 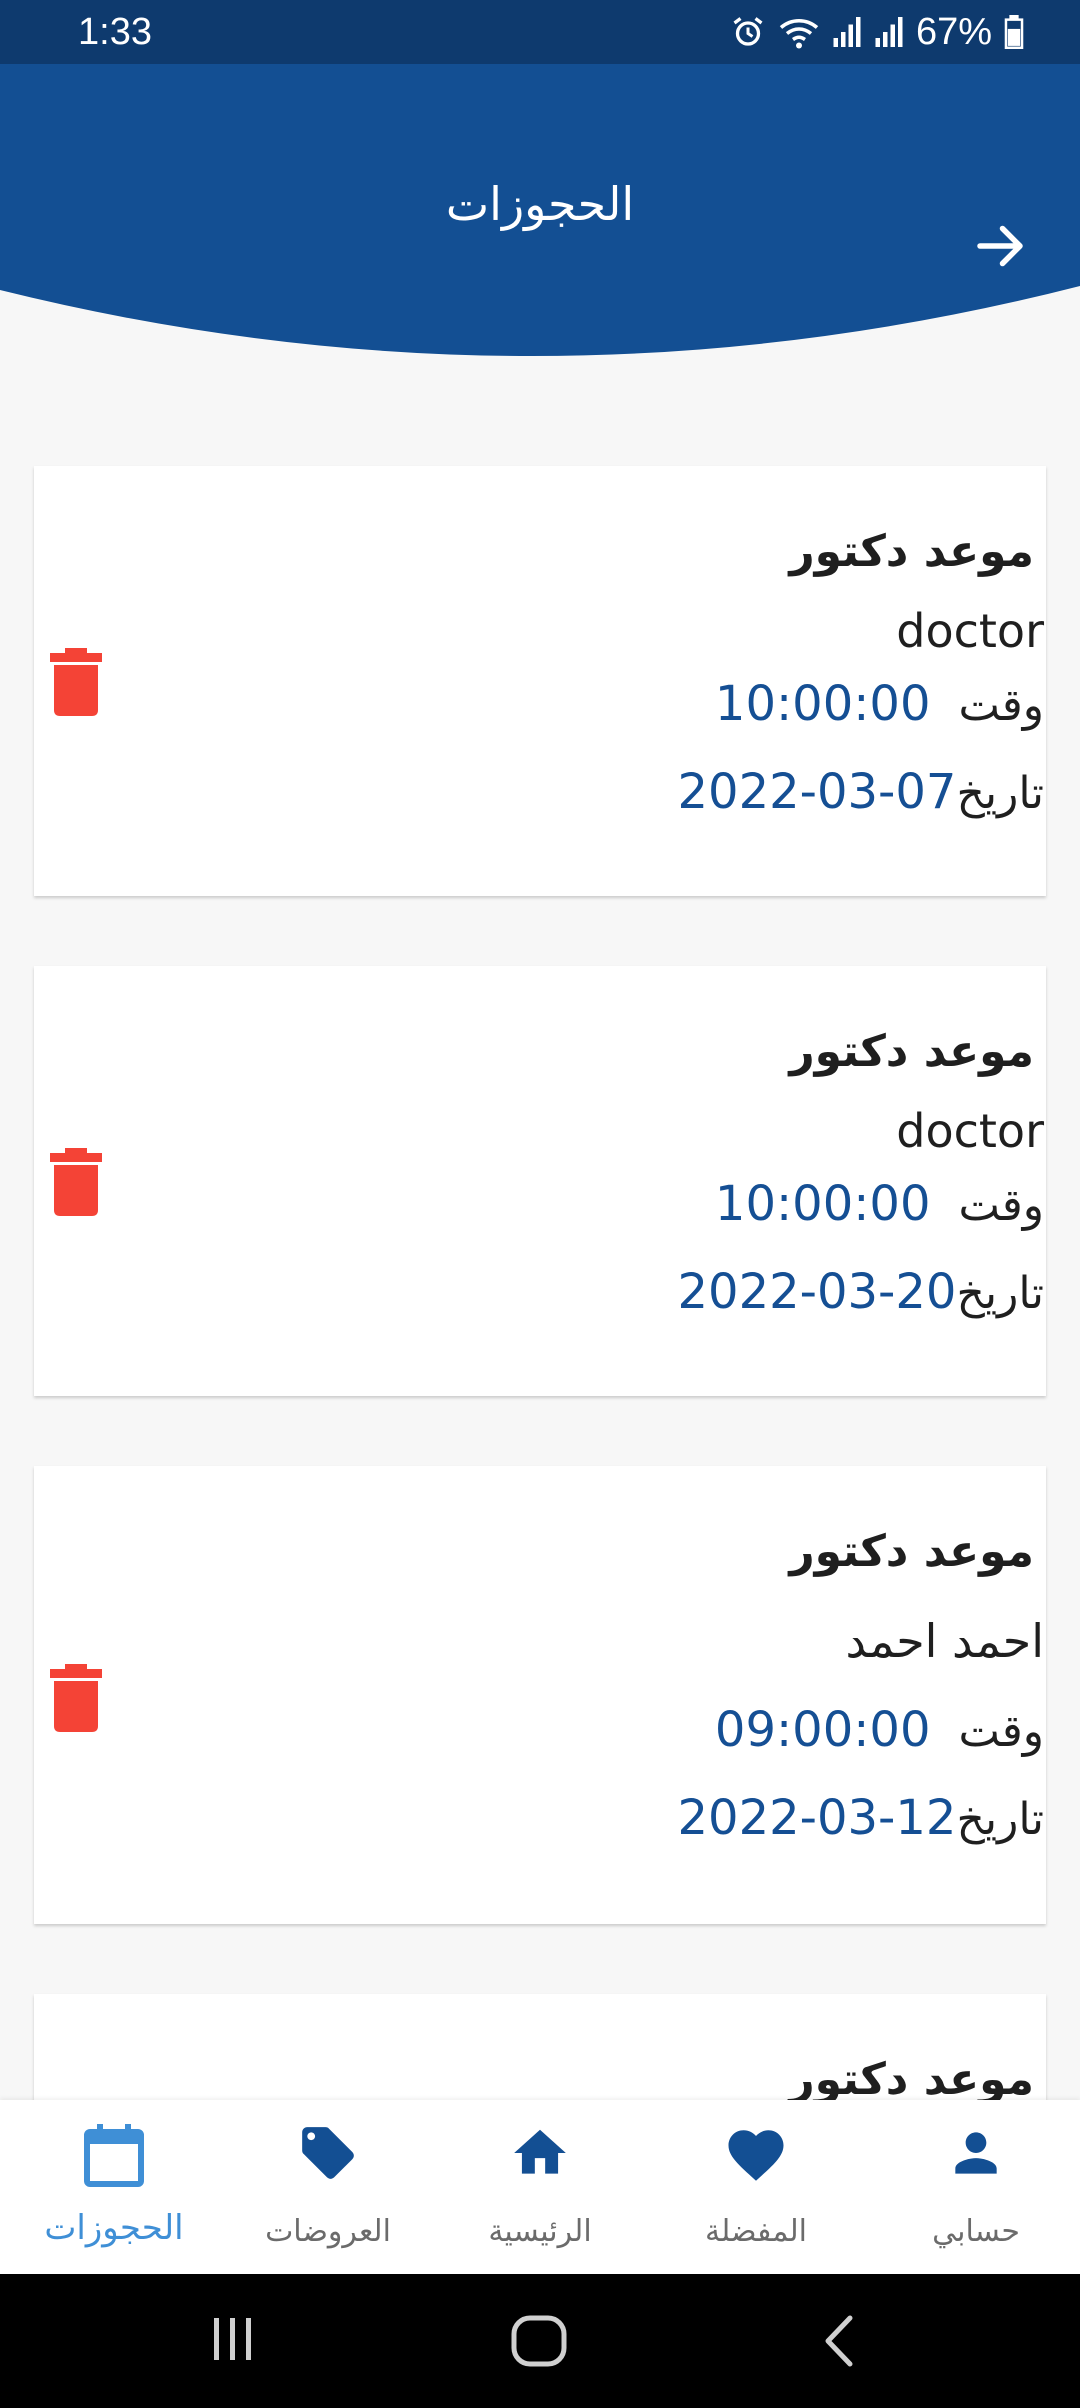 I want to click on nav-label: الحجوزات, so click(x=114, y=2228).